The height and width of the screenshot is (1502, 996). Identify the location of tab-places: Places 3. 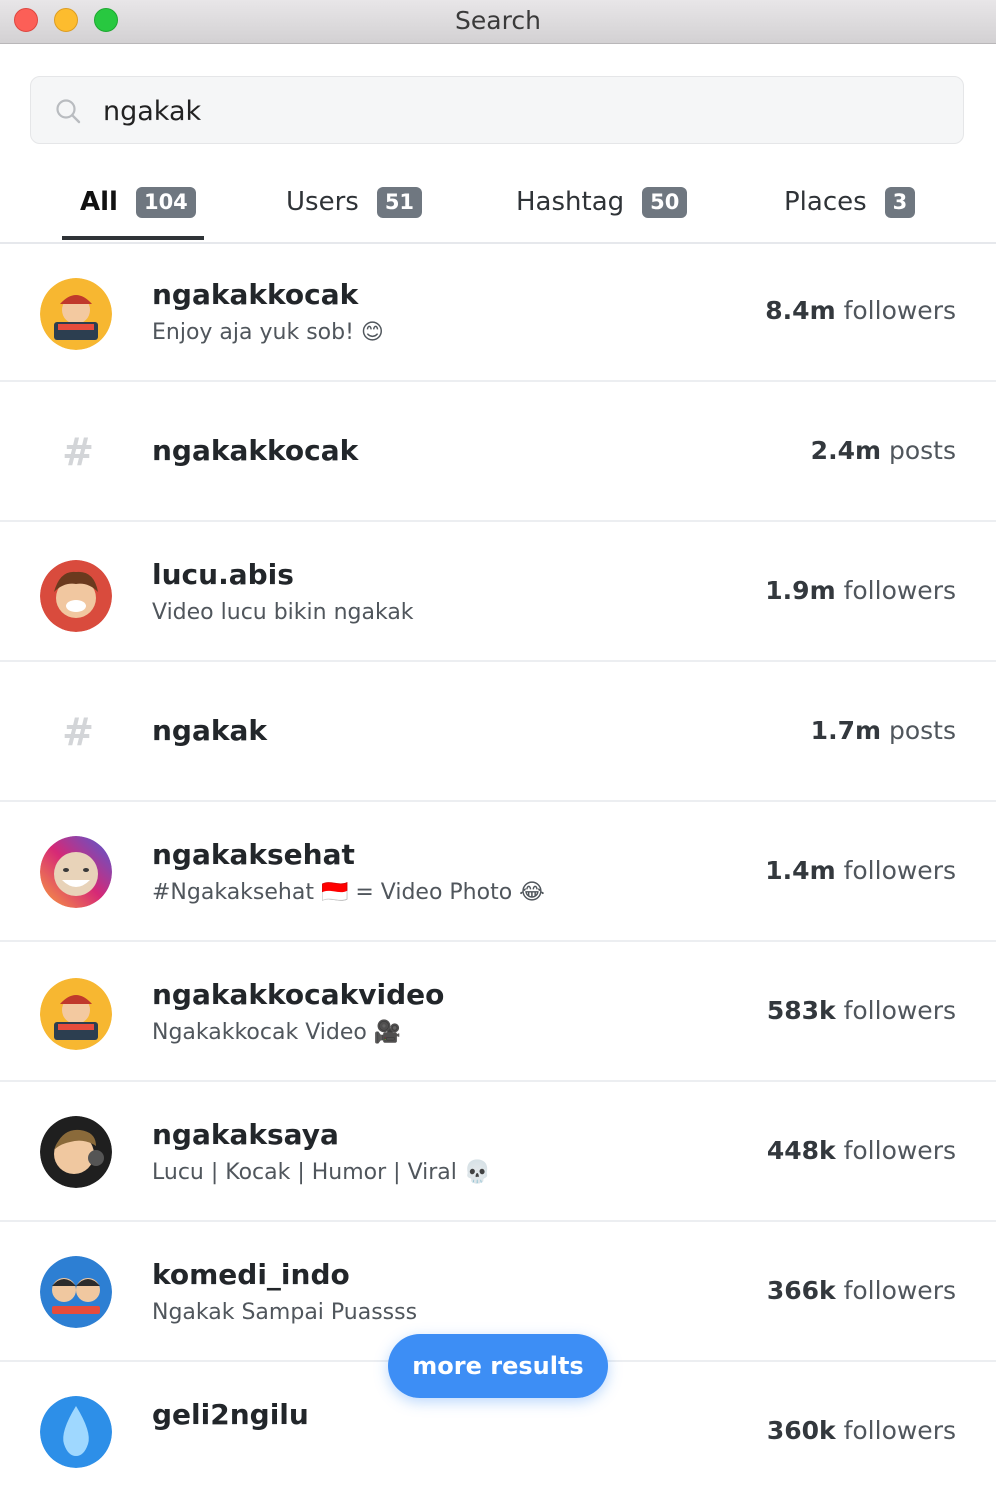
(850, 202).